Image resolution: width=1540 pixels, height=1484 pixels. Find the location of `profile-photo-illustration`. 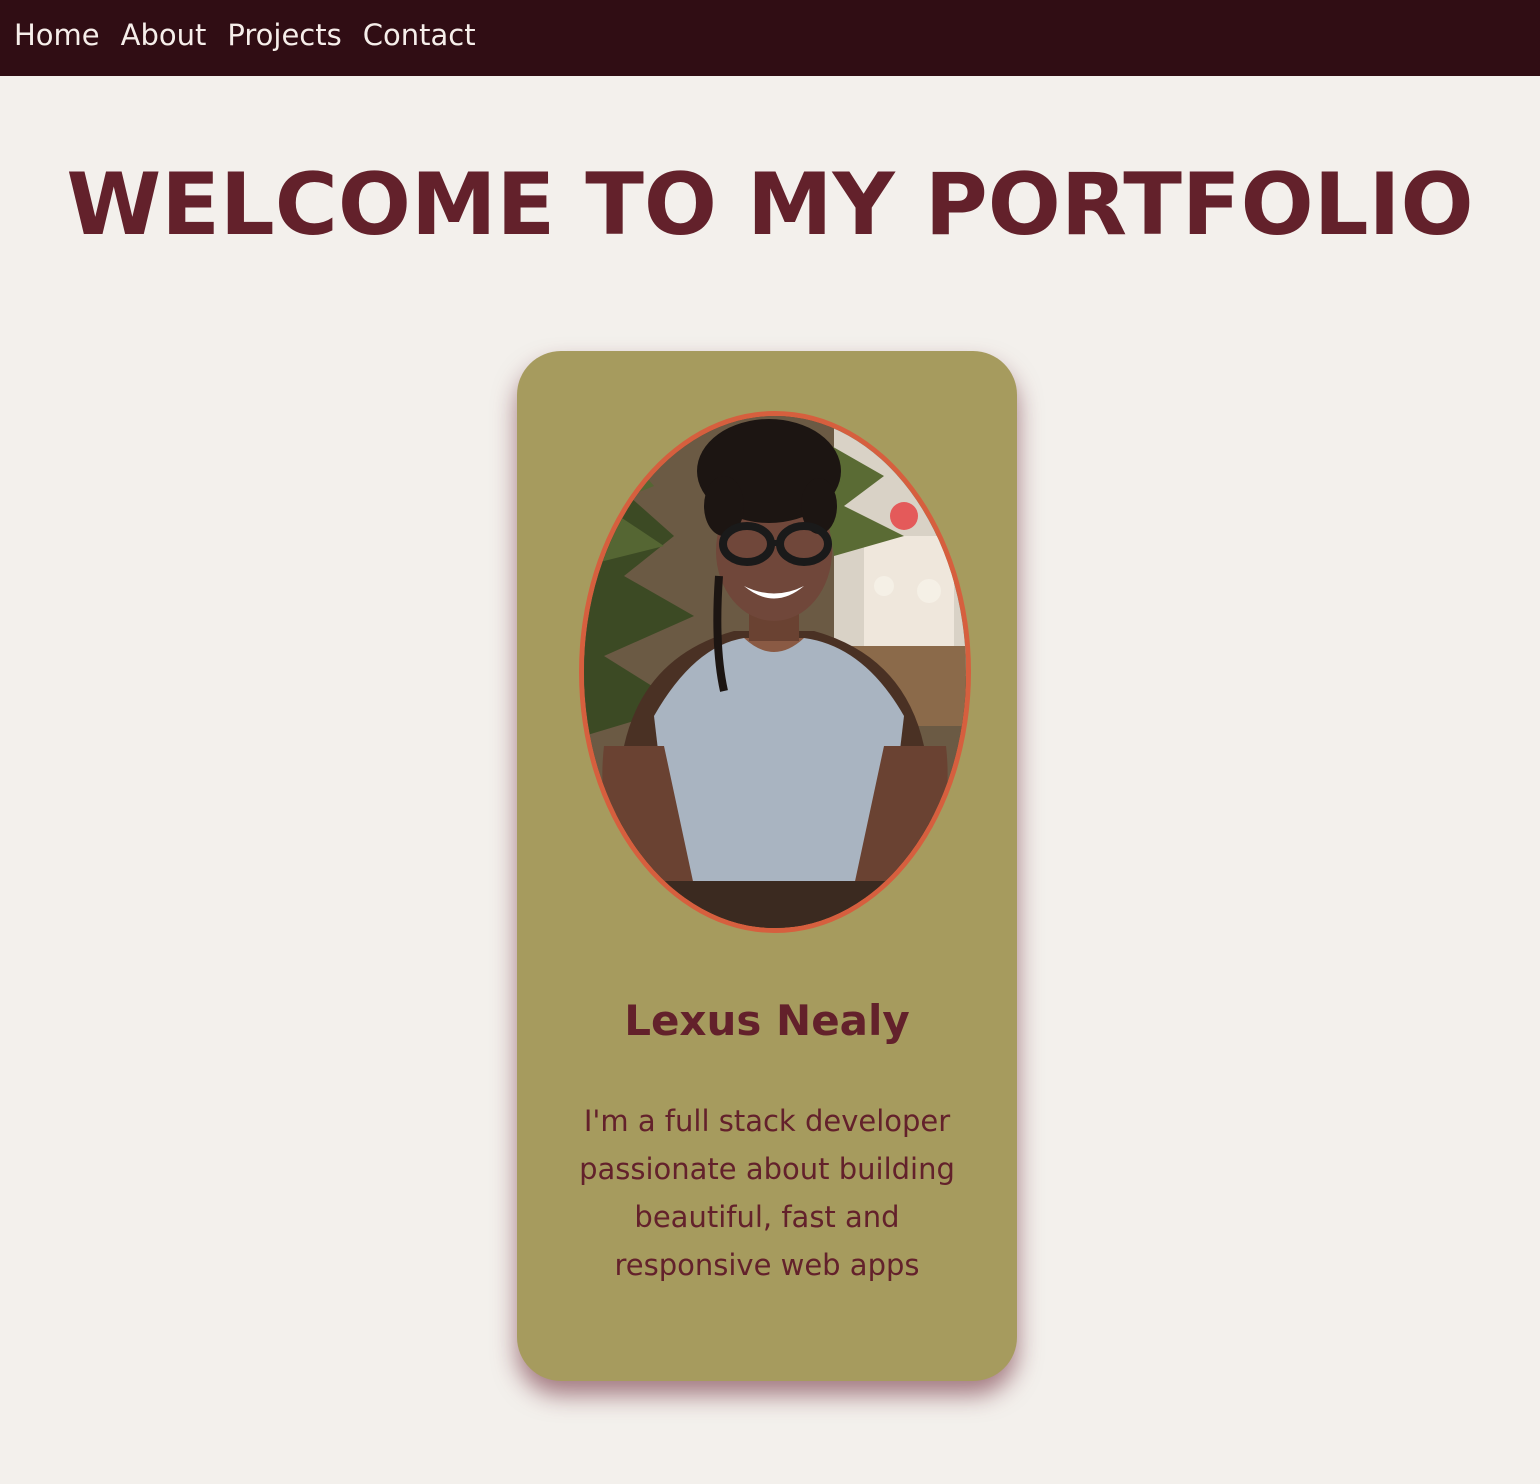

profile-photo-illustration is located at coordinates (775, 672).